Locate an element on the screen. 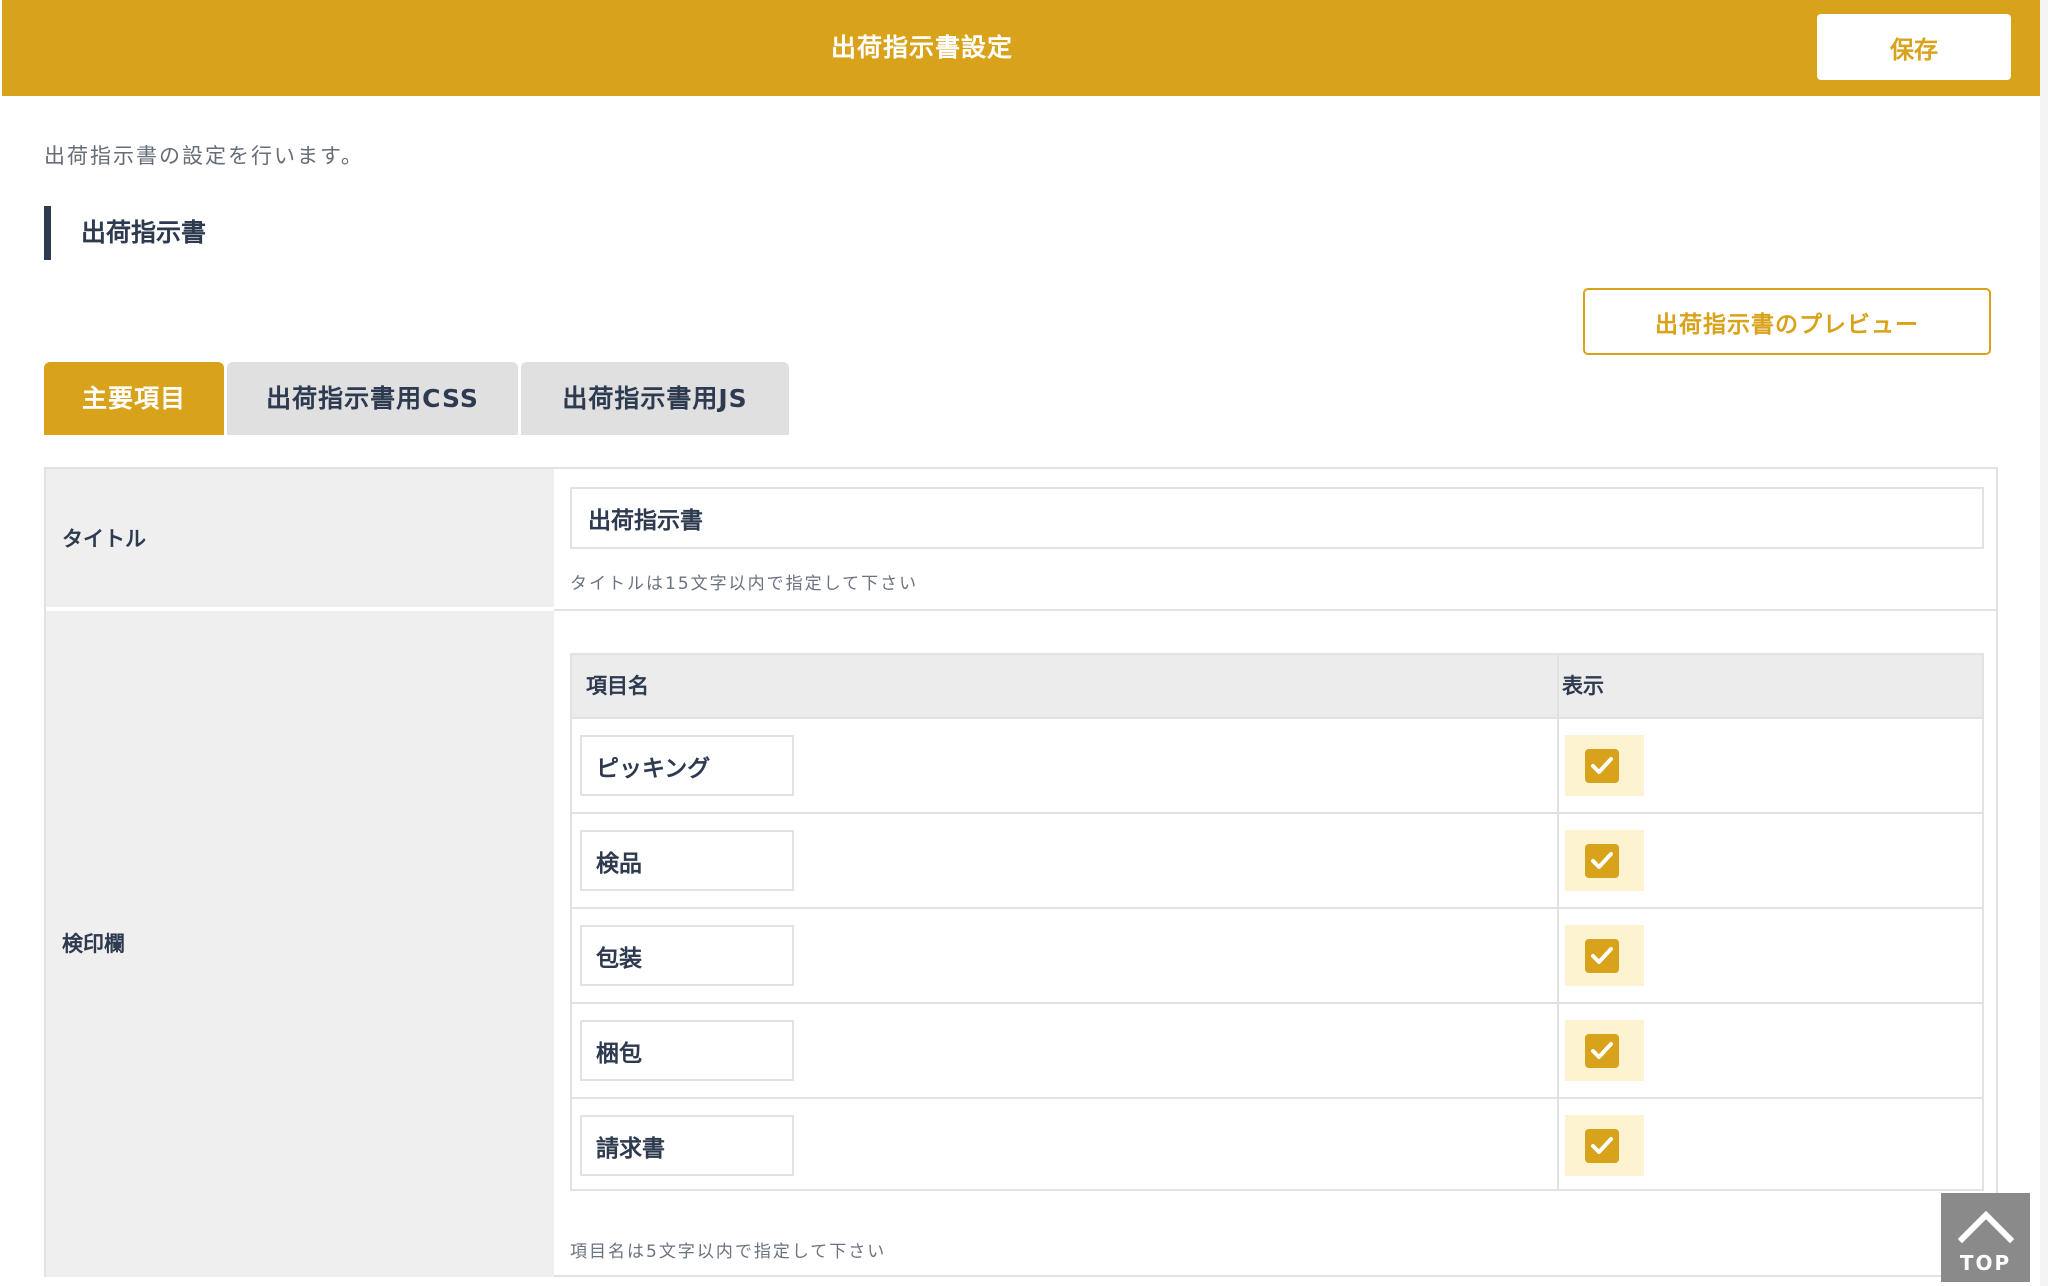  items-hint: 項目名は5文字以内で指定して下さい is located at coordinates (728, 1252).